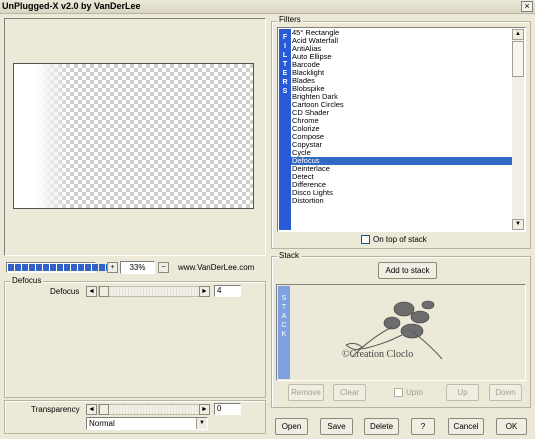 The width and height of the screenshot is (535, 439). I want to click on filters-banner-text: F I L T E R S, so click(285, 64).